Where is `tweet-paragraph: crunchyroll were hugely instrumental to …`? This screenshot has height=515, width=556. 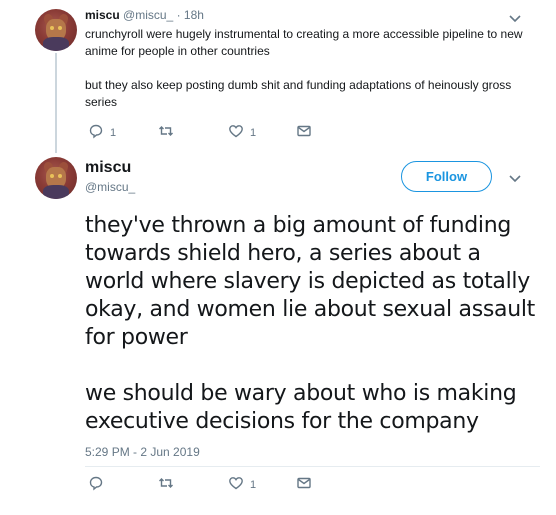 tweet-paragraph: crunchyroll were hugely instrumental to … is located at coordinates (304, 42).